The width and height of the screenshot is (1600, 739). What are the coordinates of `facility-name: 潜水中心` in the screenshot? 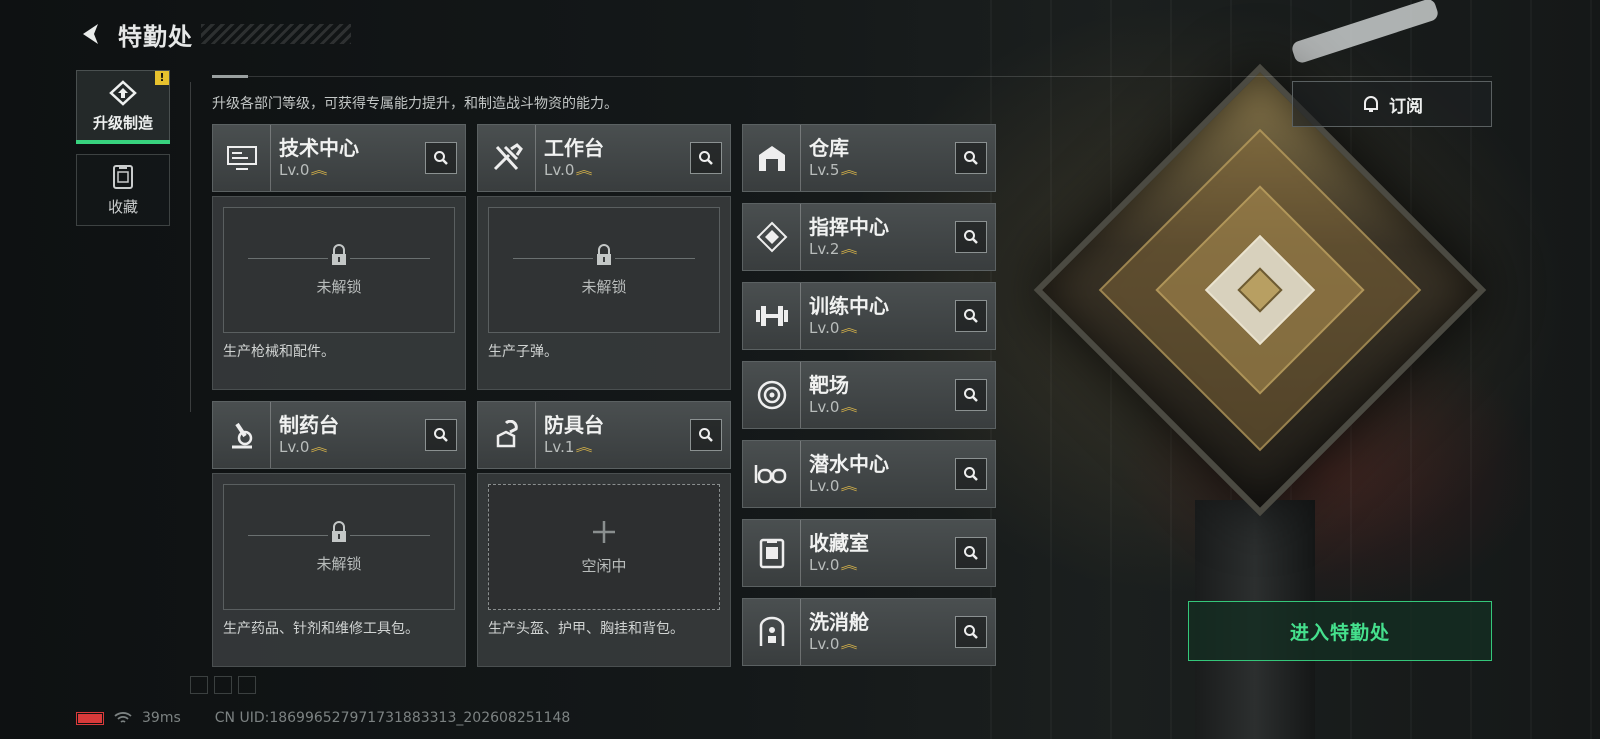 It's located at (849, 464).